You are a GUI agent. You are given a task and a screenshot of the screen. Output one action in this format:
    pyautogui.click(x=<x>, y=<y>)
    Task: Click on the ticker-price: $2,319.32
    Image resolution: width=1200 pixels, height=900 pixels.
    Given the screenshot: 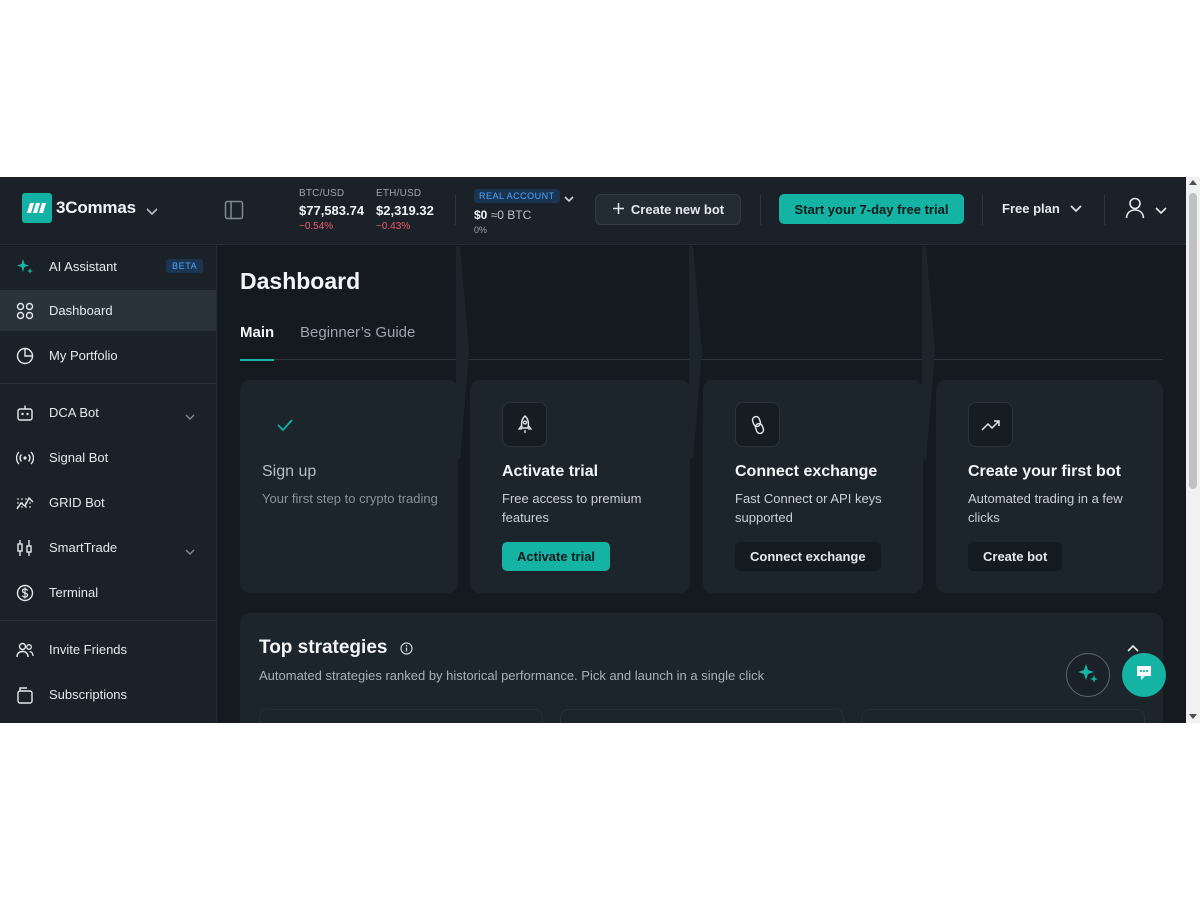 What is the action you would take?
    pyautogui.click(x=405, y=210)
    